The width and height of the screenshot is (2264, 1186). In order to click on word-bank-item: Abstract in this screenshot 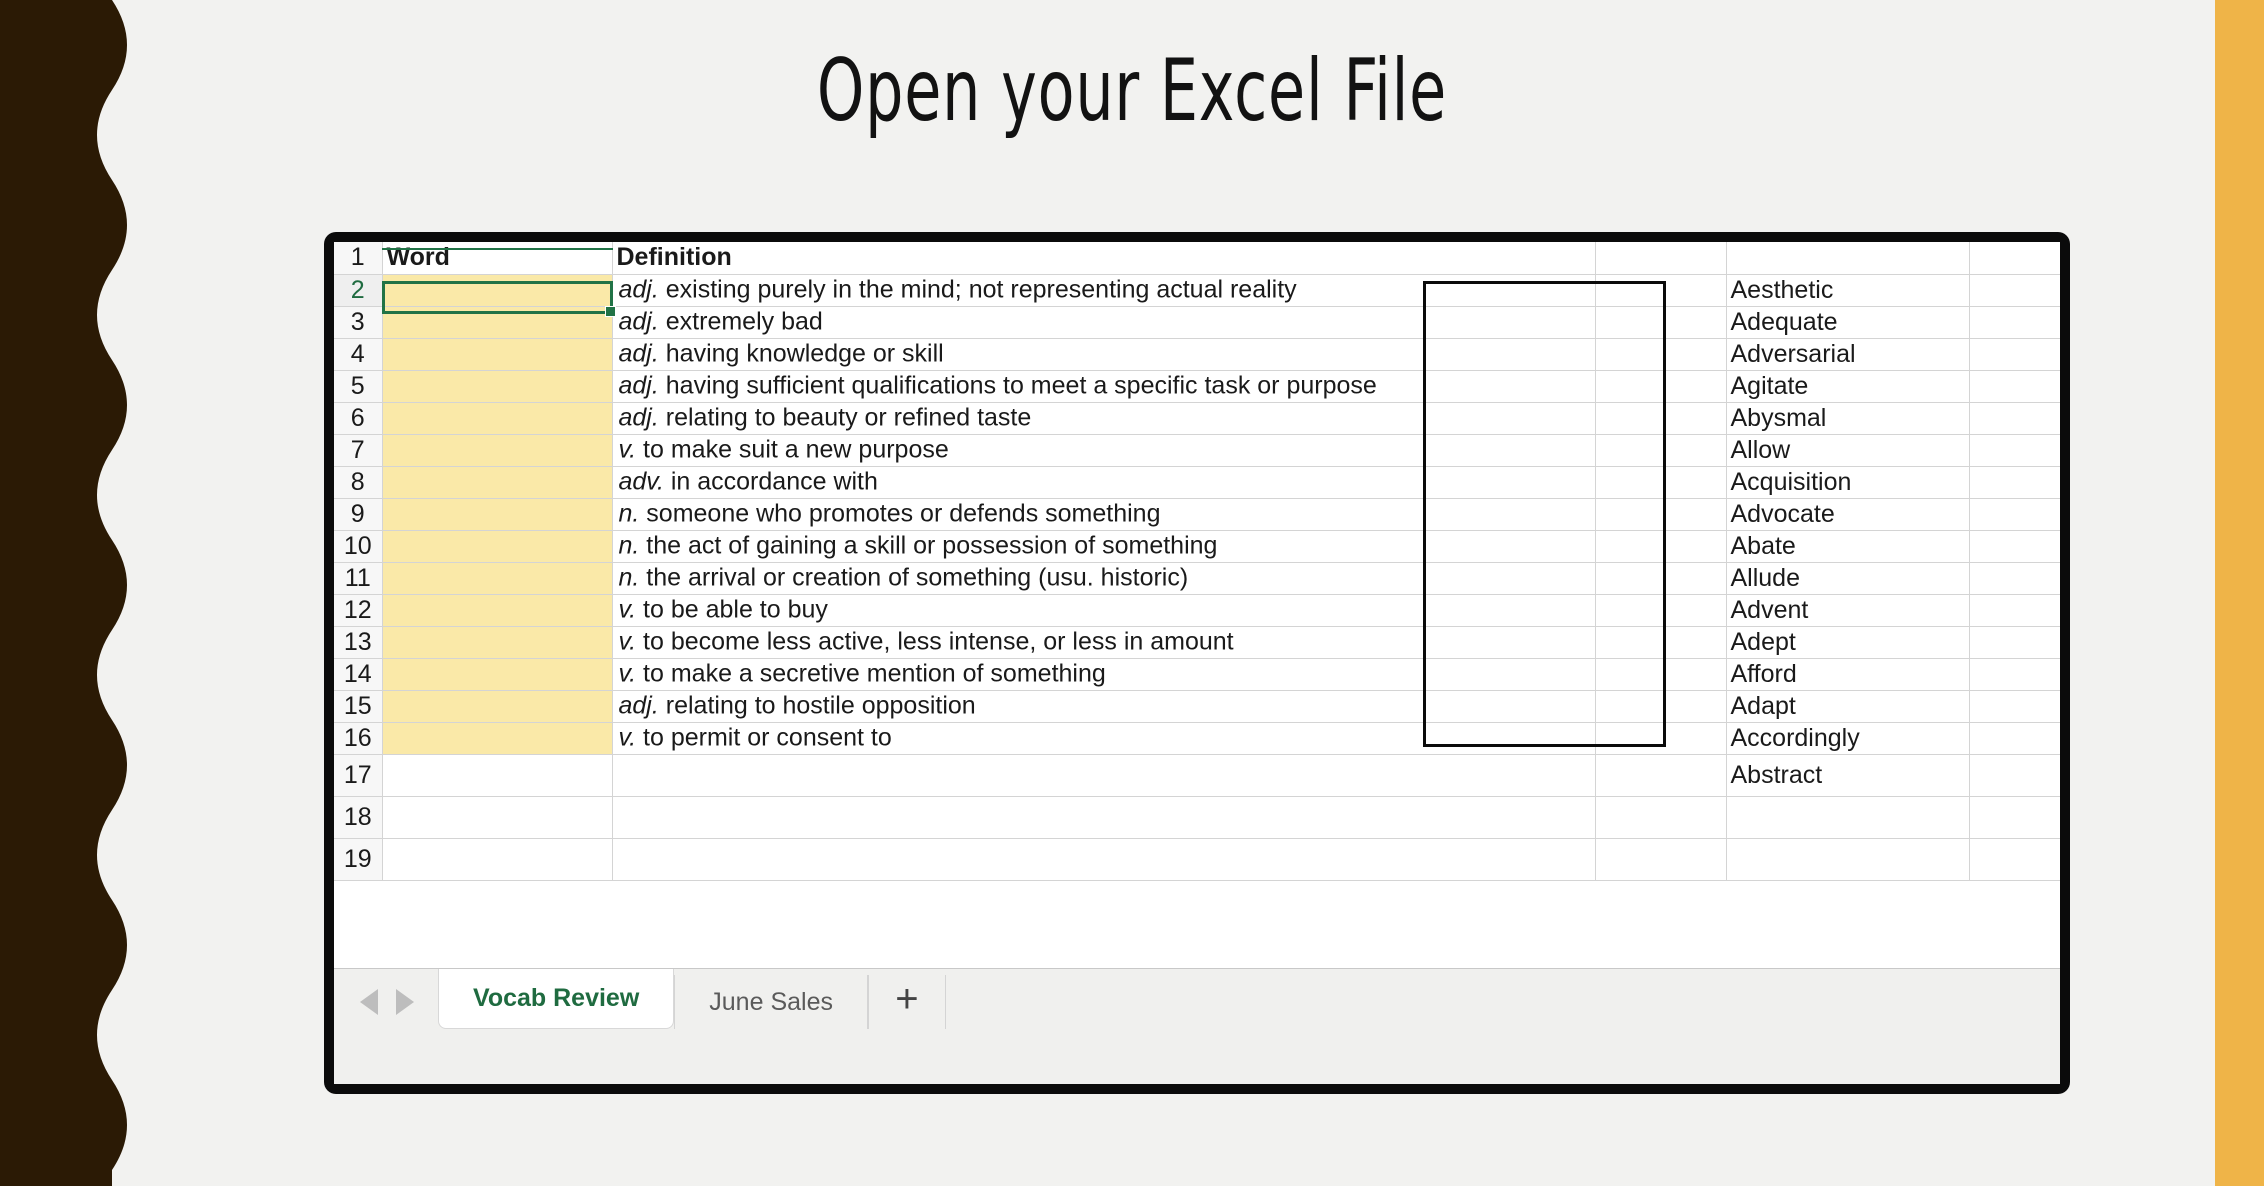, I will do `click(1848, 775)`.